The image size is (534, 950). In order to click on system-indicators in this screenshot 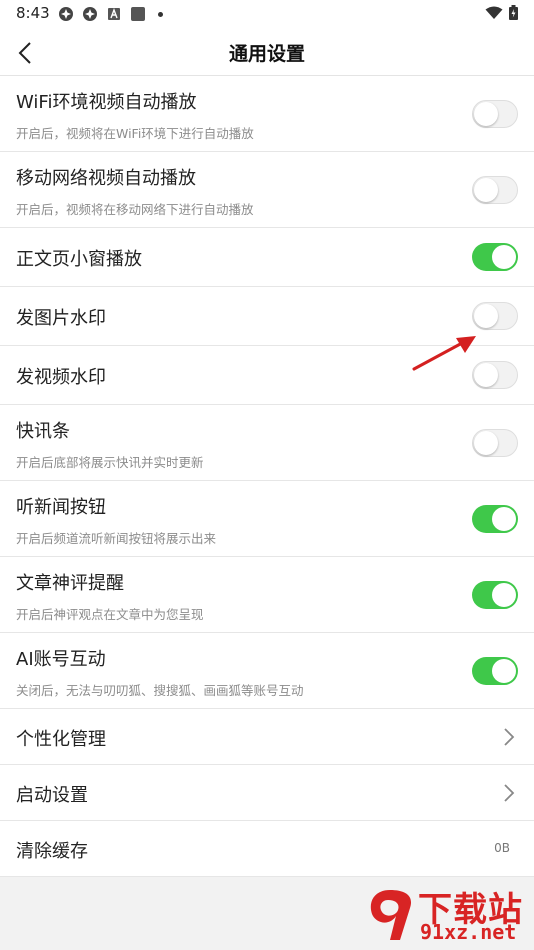, I will do `click(501, 12)`.